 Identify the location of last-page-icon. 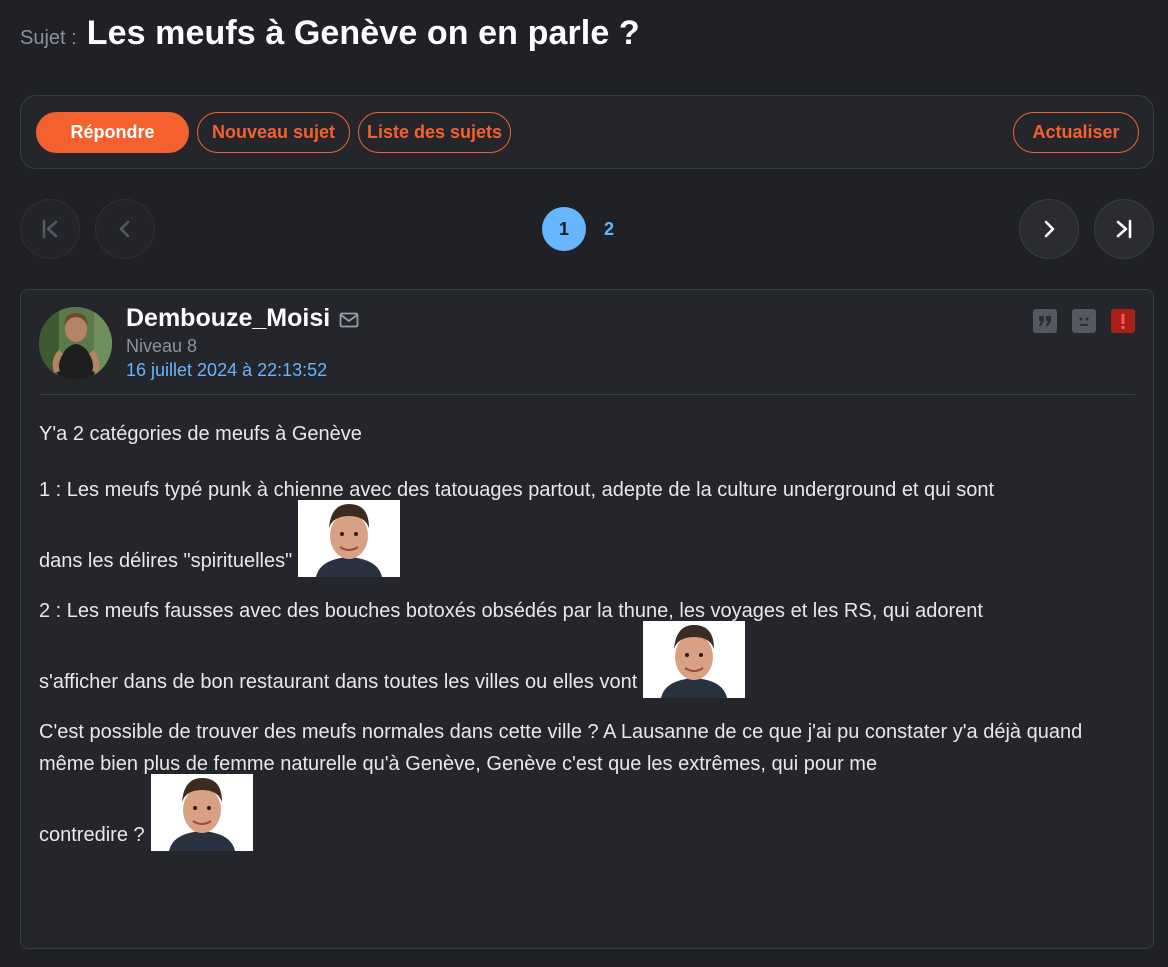
(1124, 229).